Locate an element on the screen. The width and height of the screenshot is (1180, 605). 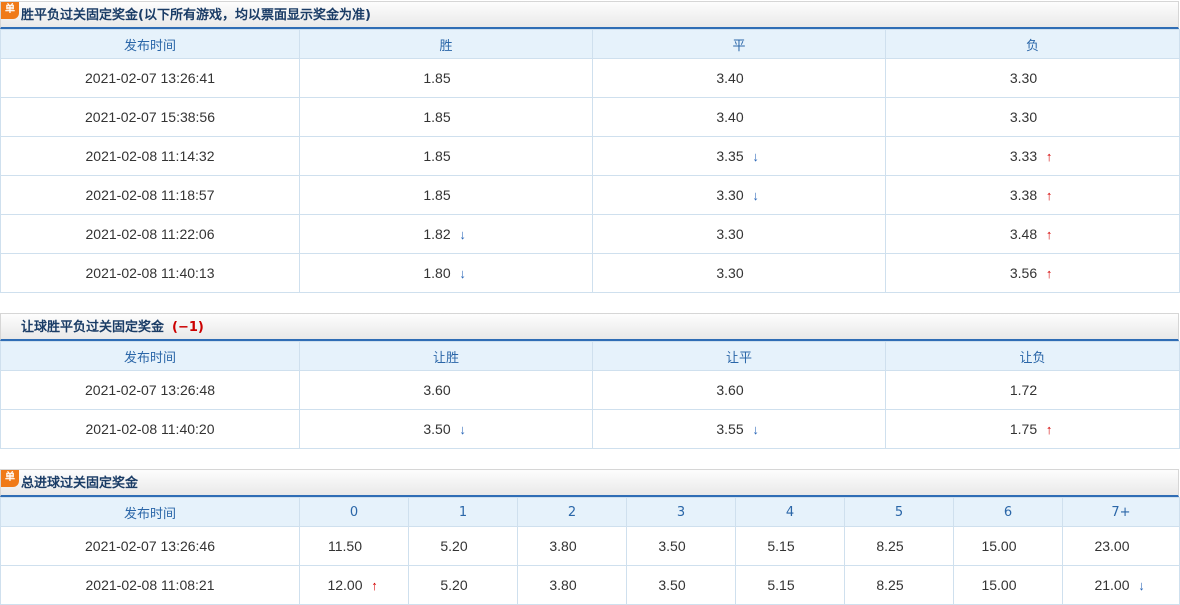
odds-value: 23.00 is located at coordinates (1112, 546).